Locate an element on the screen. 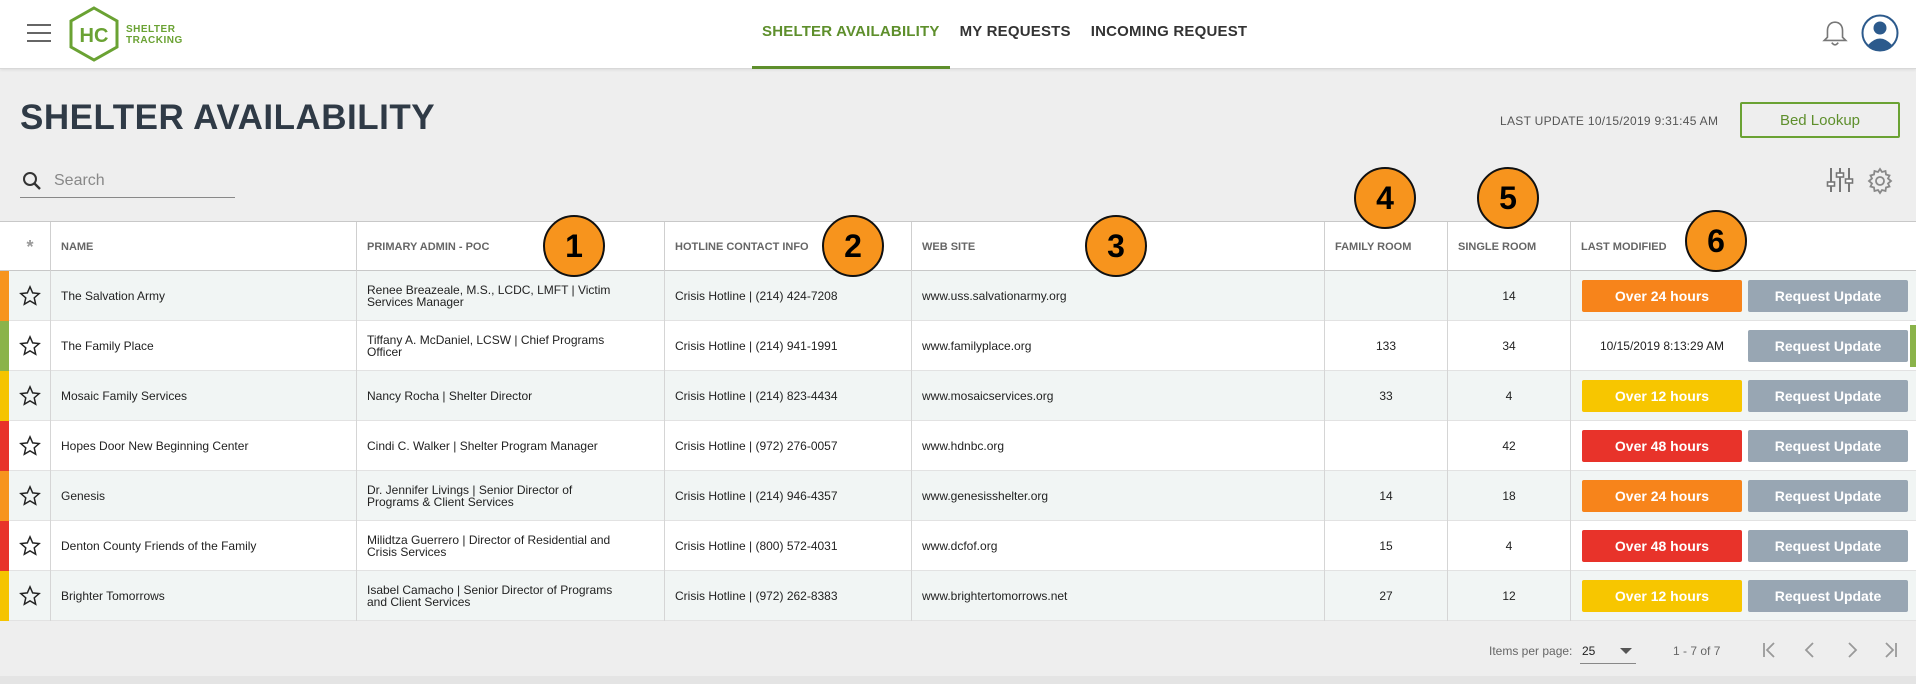 The height and width of the screenshot is (684, 1916). previous-page-icon is located at coordinates (1810, 650).